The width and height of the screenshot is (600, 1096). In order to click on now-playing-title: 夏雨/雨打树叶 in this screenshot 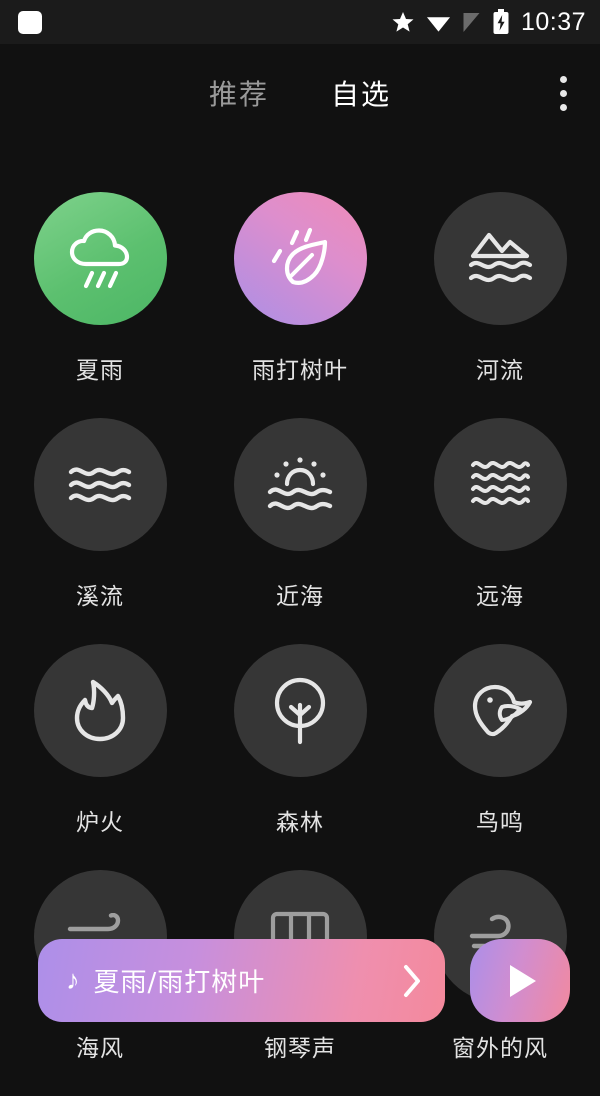, I will do `click(179, 983)`.